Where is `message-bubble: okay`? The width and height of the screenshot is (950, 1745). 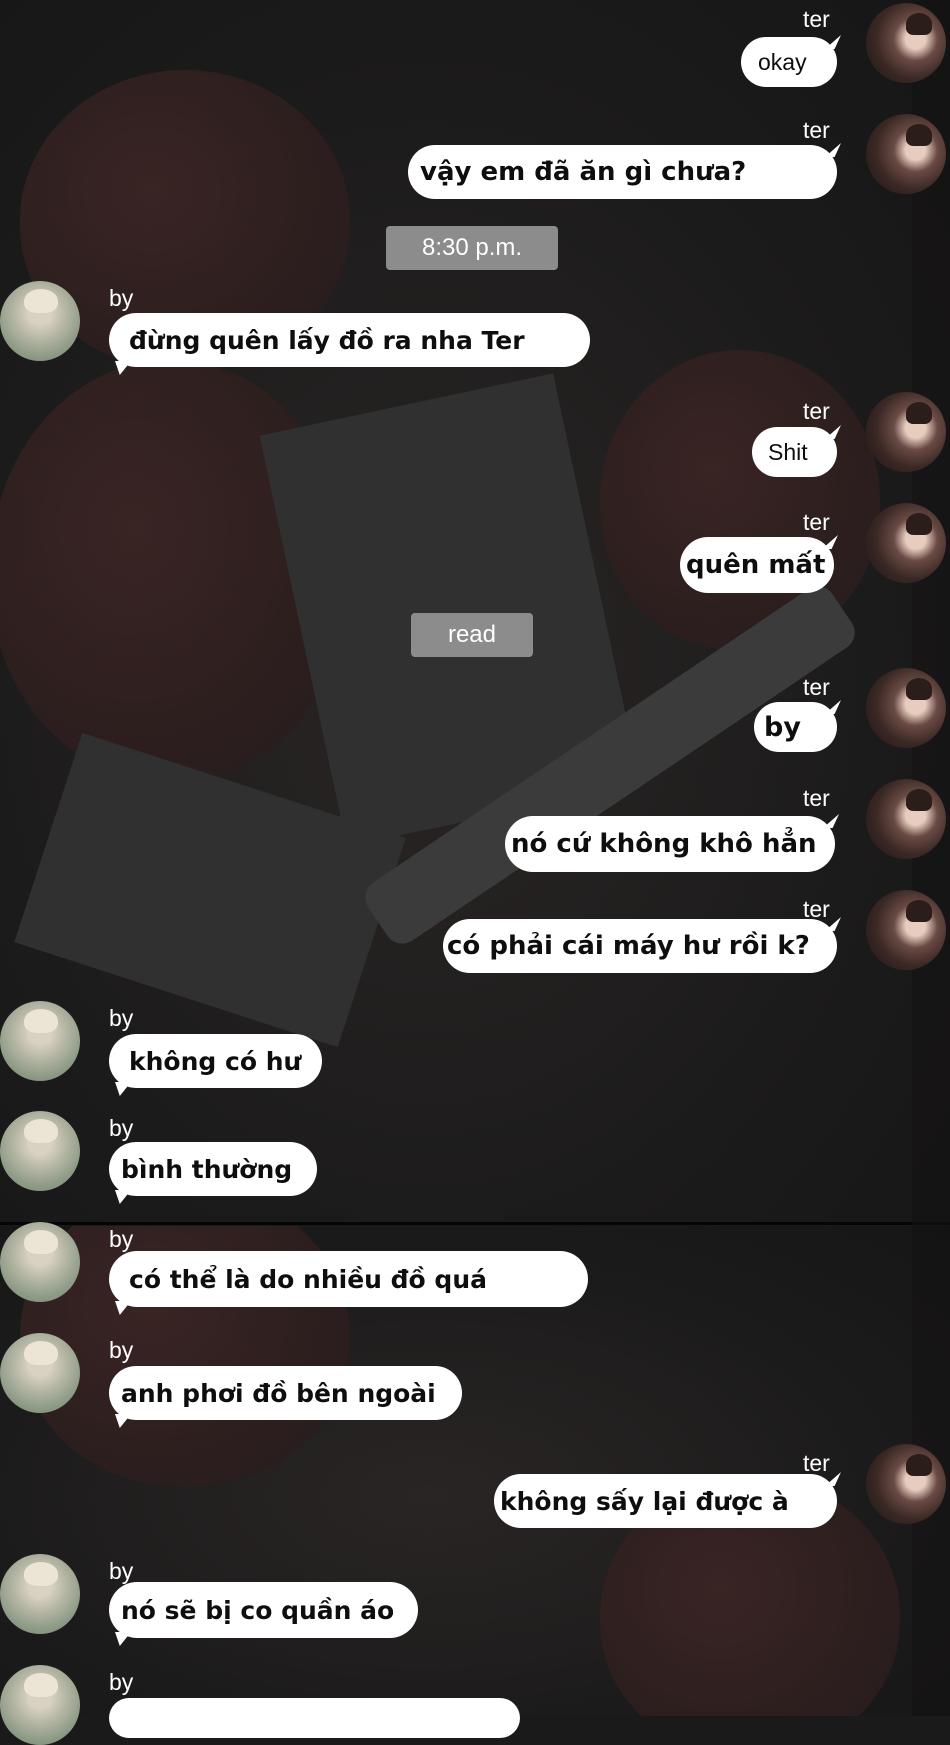 message-bubble: okay is located at coordinates (791, 61).